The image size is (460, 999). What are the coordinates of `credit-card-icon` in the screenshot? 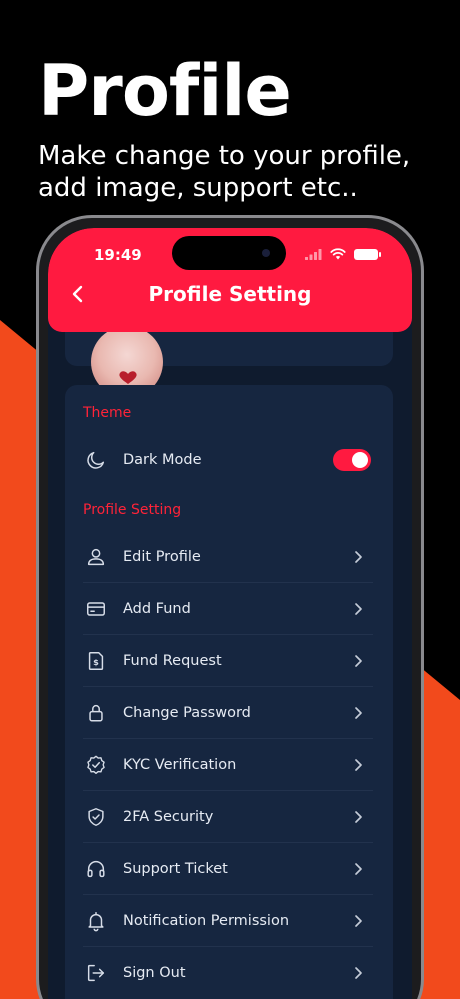 It's located at (96, 609).